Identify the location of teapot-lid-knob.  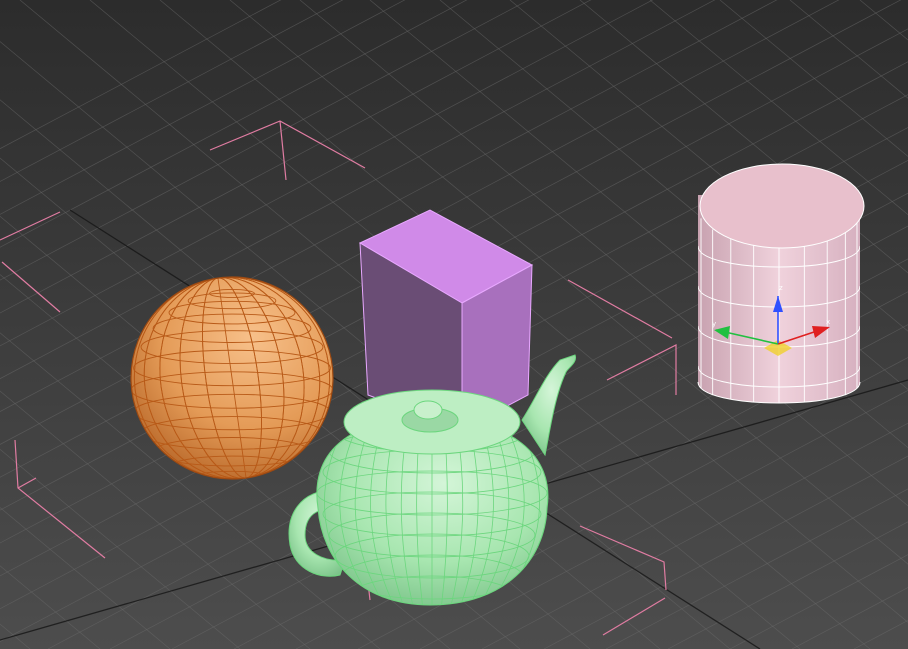
(428, 410).